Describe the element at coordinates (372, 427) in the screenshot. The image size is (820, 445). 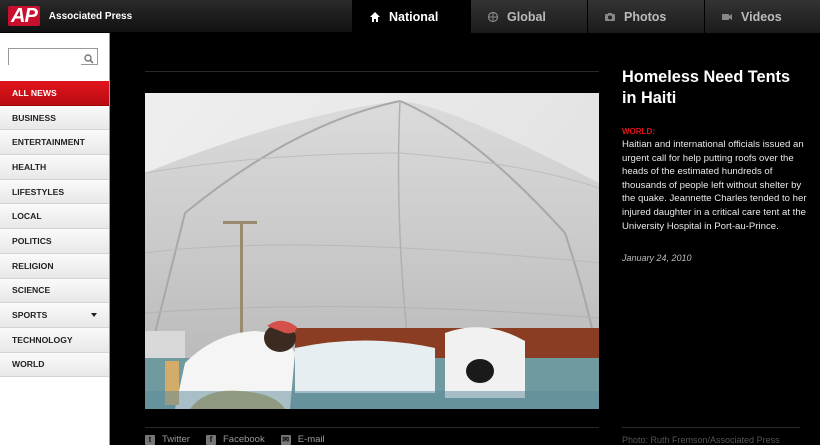
I see `bottom-divider` at that location.